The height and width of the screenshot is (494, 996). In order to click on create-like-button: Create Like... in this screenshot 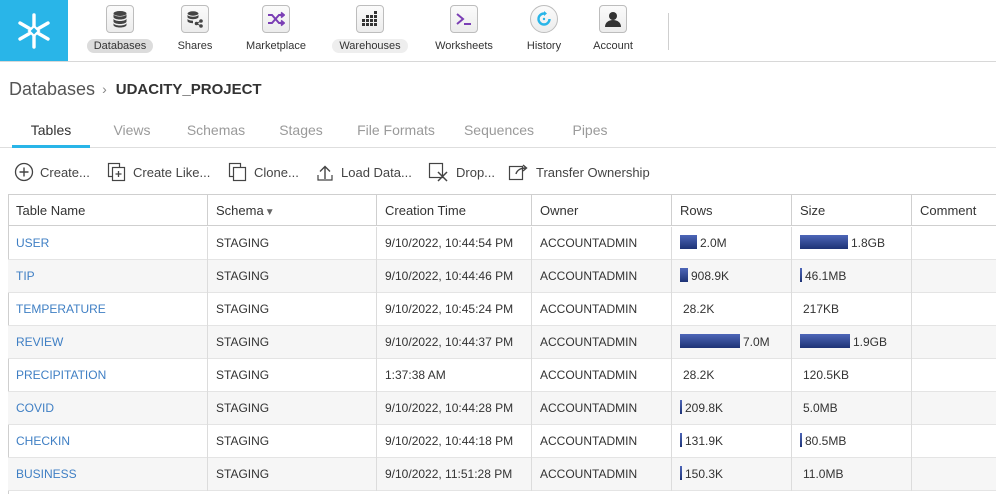, I will do `click(158, 172)`.